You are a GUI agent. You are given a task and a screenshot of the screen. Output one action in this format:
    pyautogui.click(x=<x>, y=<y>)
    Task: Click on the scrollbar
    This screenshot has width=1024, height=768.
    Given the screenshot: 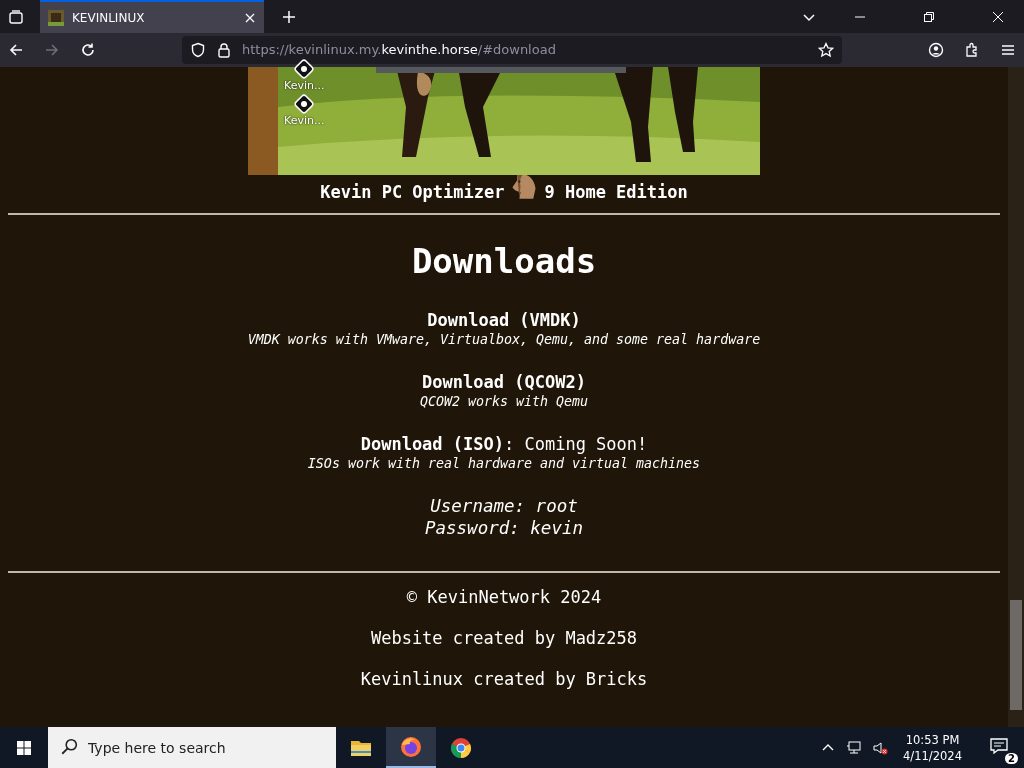 What is the action you would take?
    pyautogui.click(x=1016, y=396)
    